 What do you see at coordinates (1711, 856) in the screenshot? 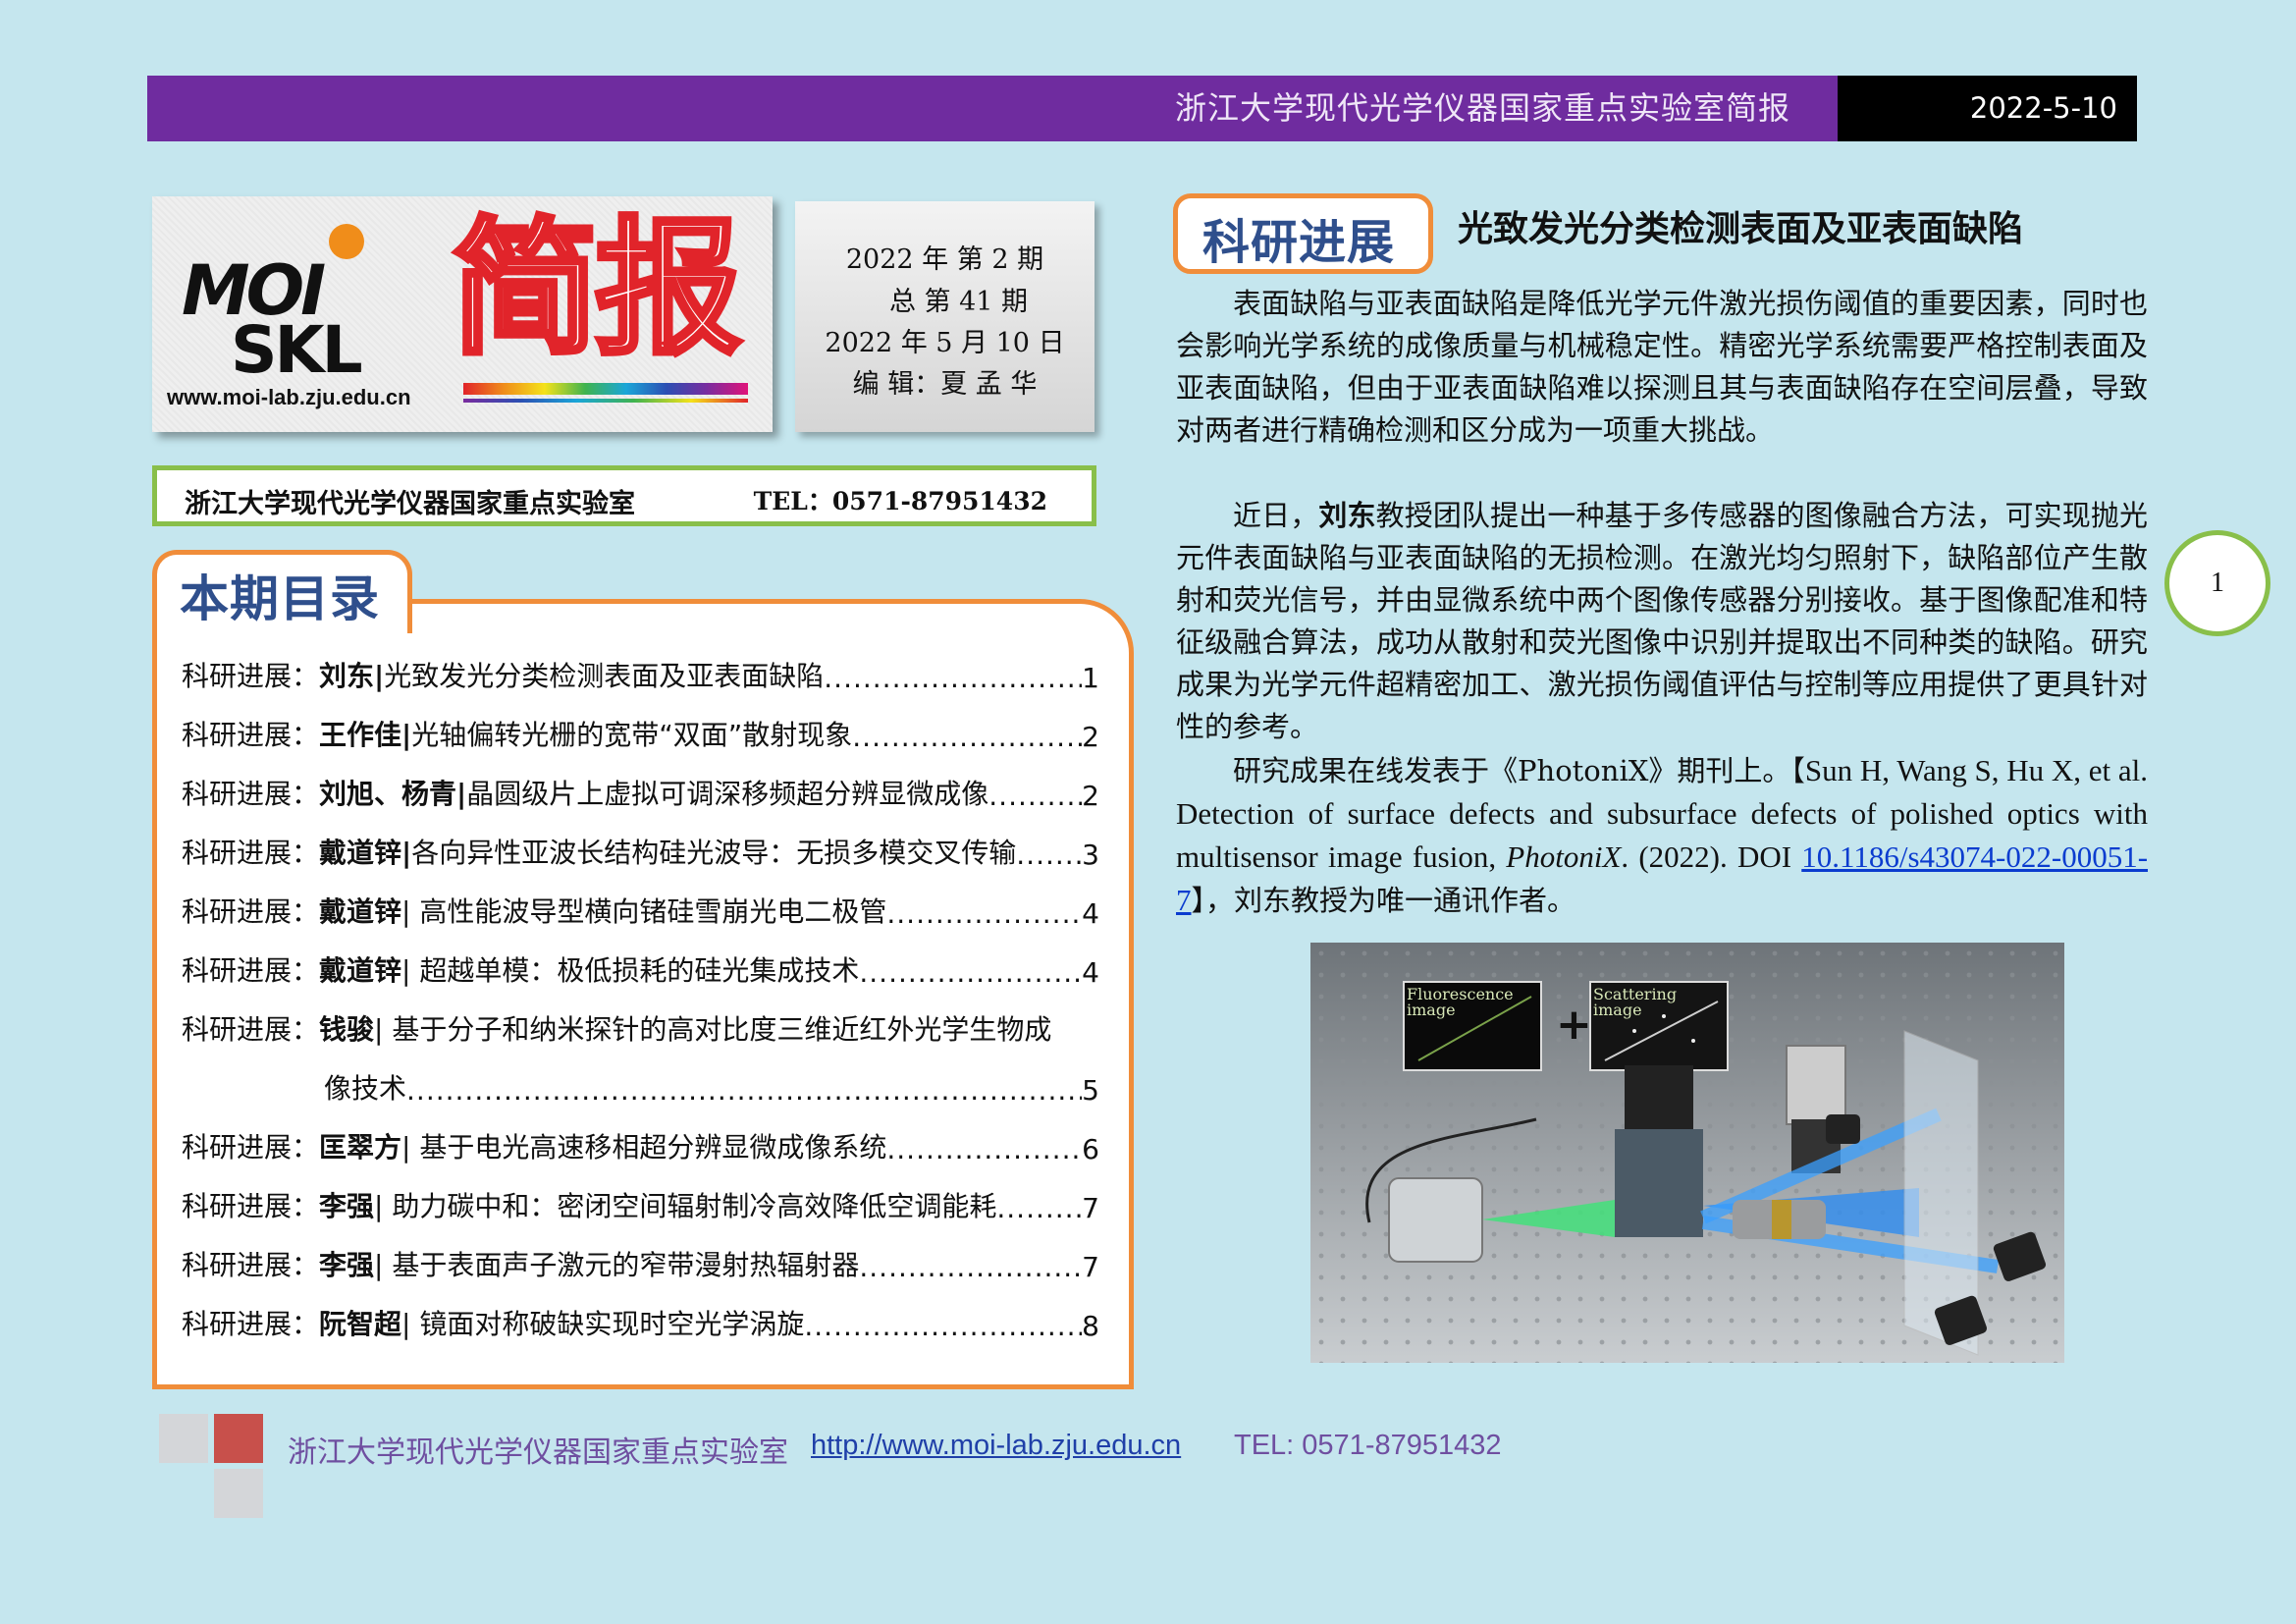
I see `reference-year: . (2022). DOI` at bounding box center [1711, 856].